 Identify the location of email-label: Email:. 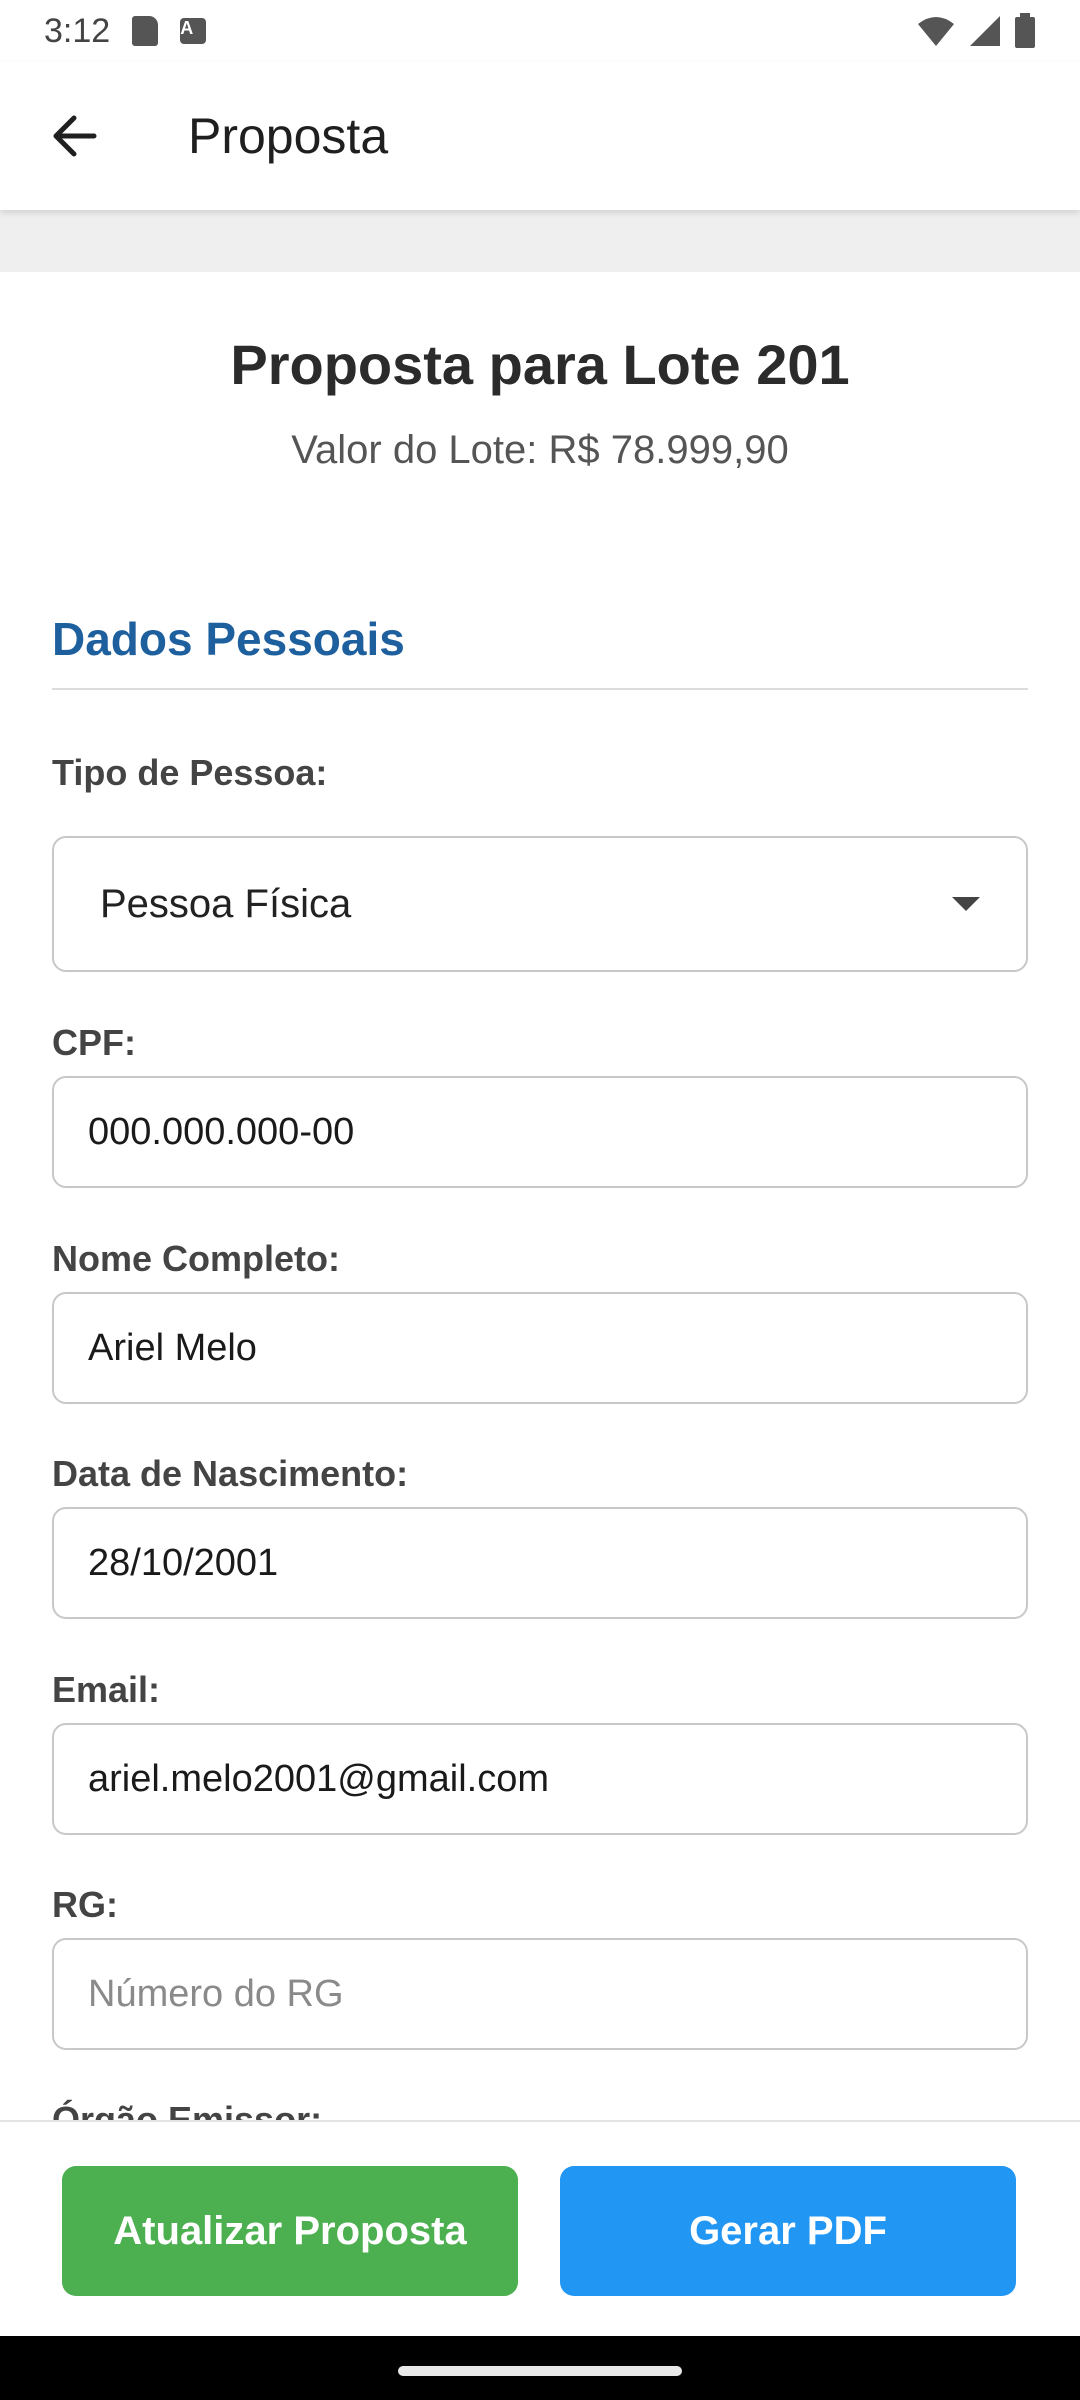
(106, 1689).